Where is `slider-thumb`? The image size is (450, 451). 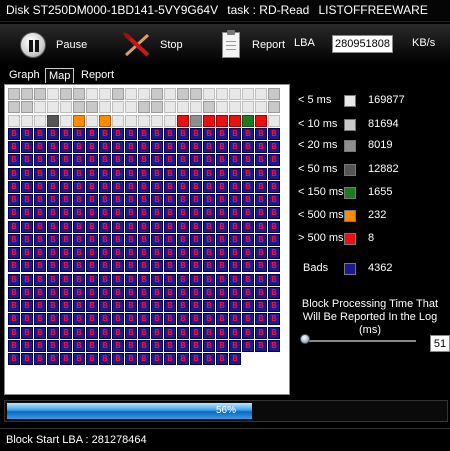 slider-thumb is located at coordinates (305, 339).